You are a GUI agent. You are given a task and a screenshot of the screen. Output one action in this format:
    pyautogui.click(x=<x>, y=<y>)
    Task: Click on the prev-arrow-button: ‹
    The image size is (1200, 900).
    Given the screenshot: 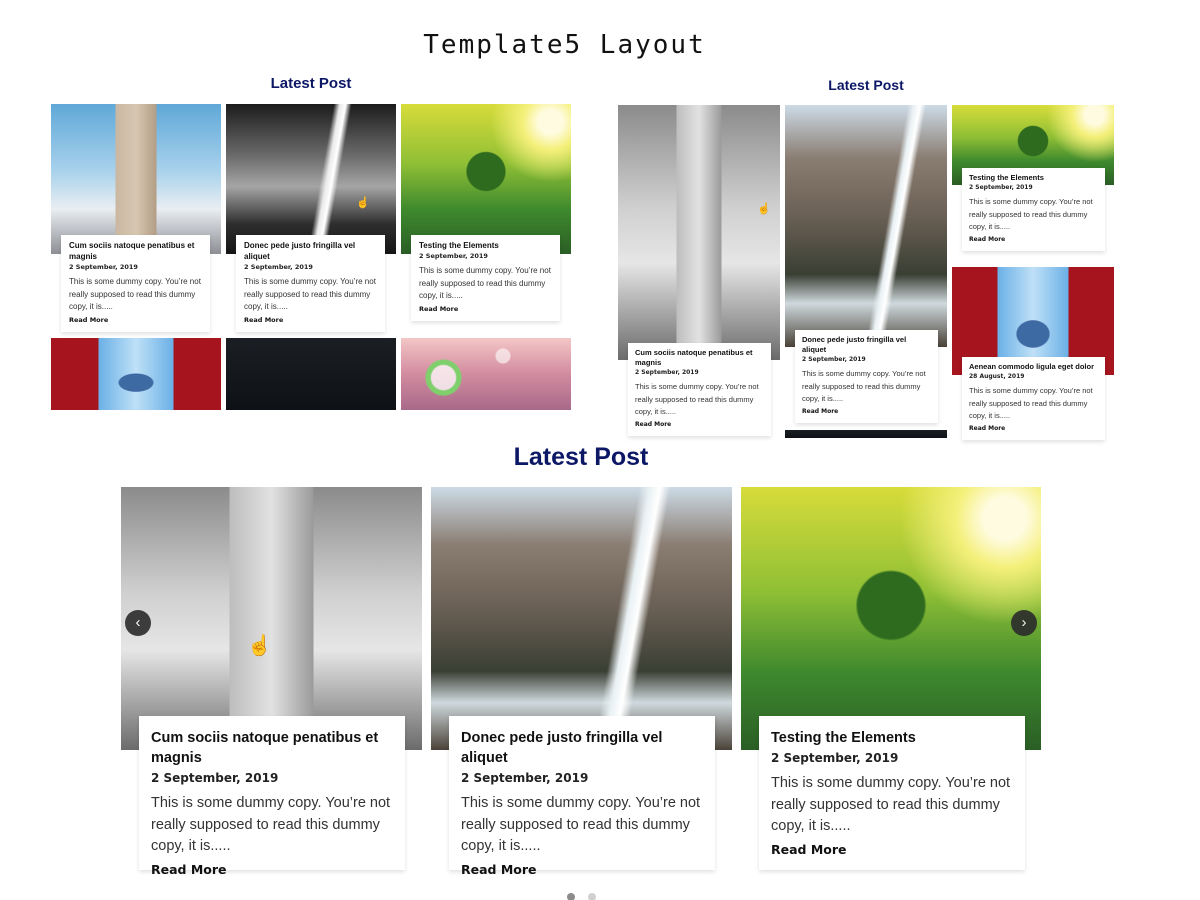 What is the action you would take?
    pyautogui.click(x=138, y=623)
    